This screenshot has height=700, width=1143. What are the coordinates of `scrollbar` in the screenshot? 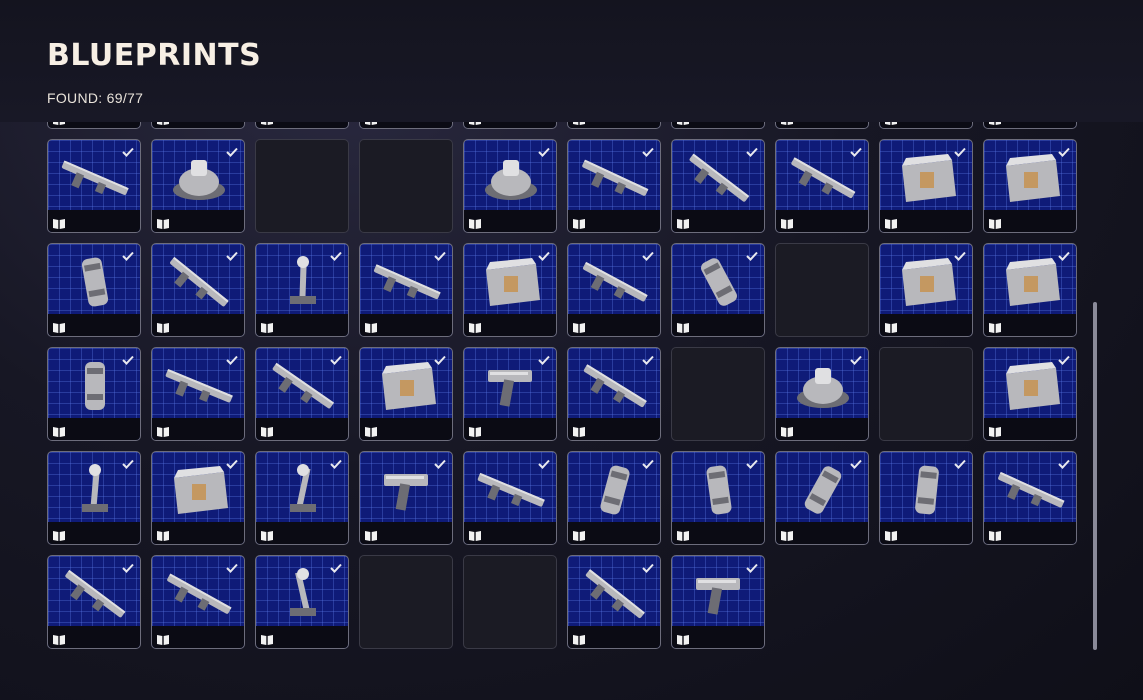 It's located at (1095, 476).